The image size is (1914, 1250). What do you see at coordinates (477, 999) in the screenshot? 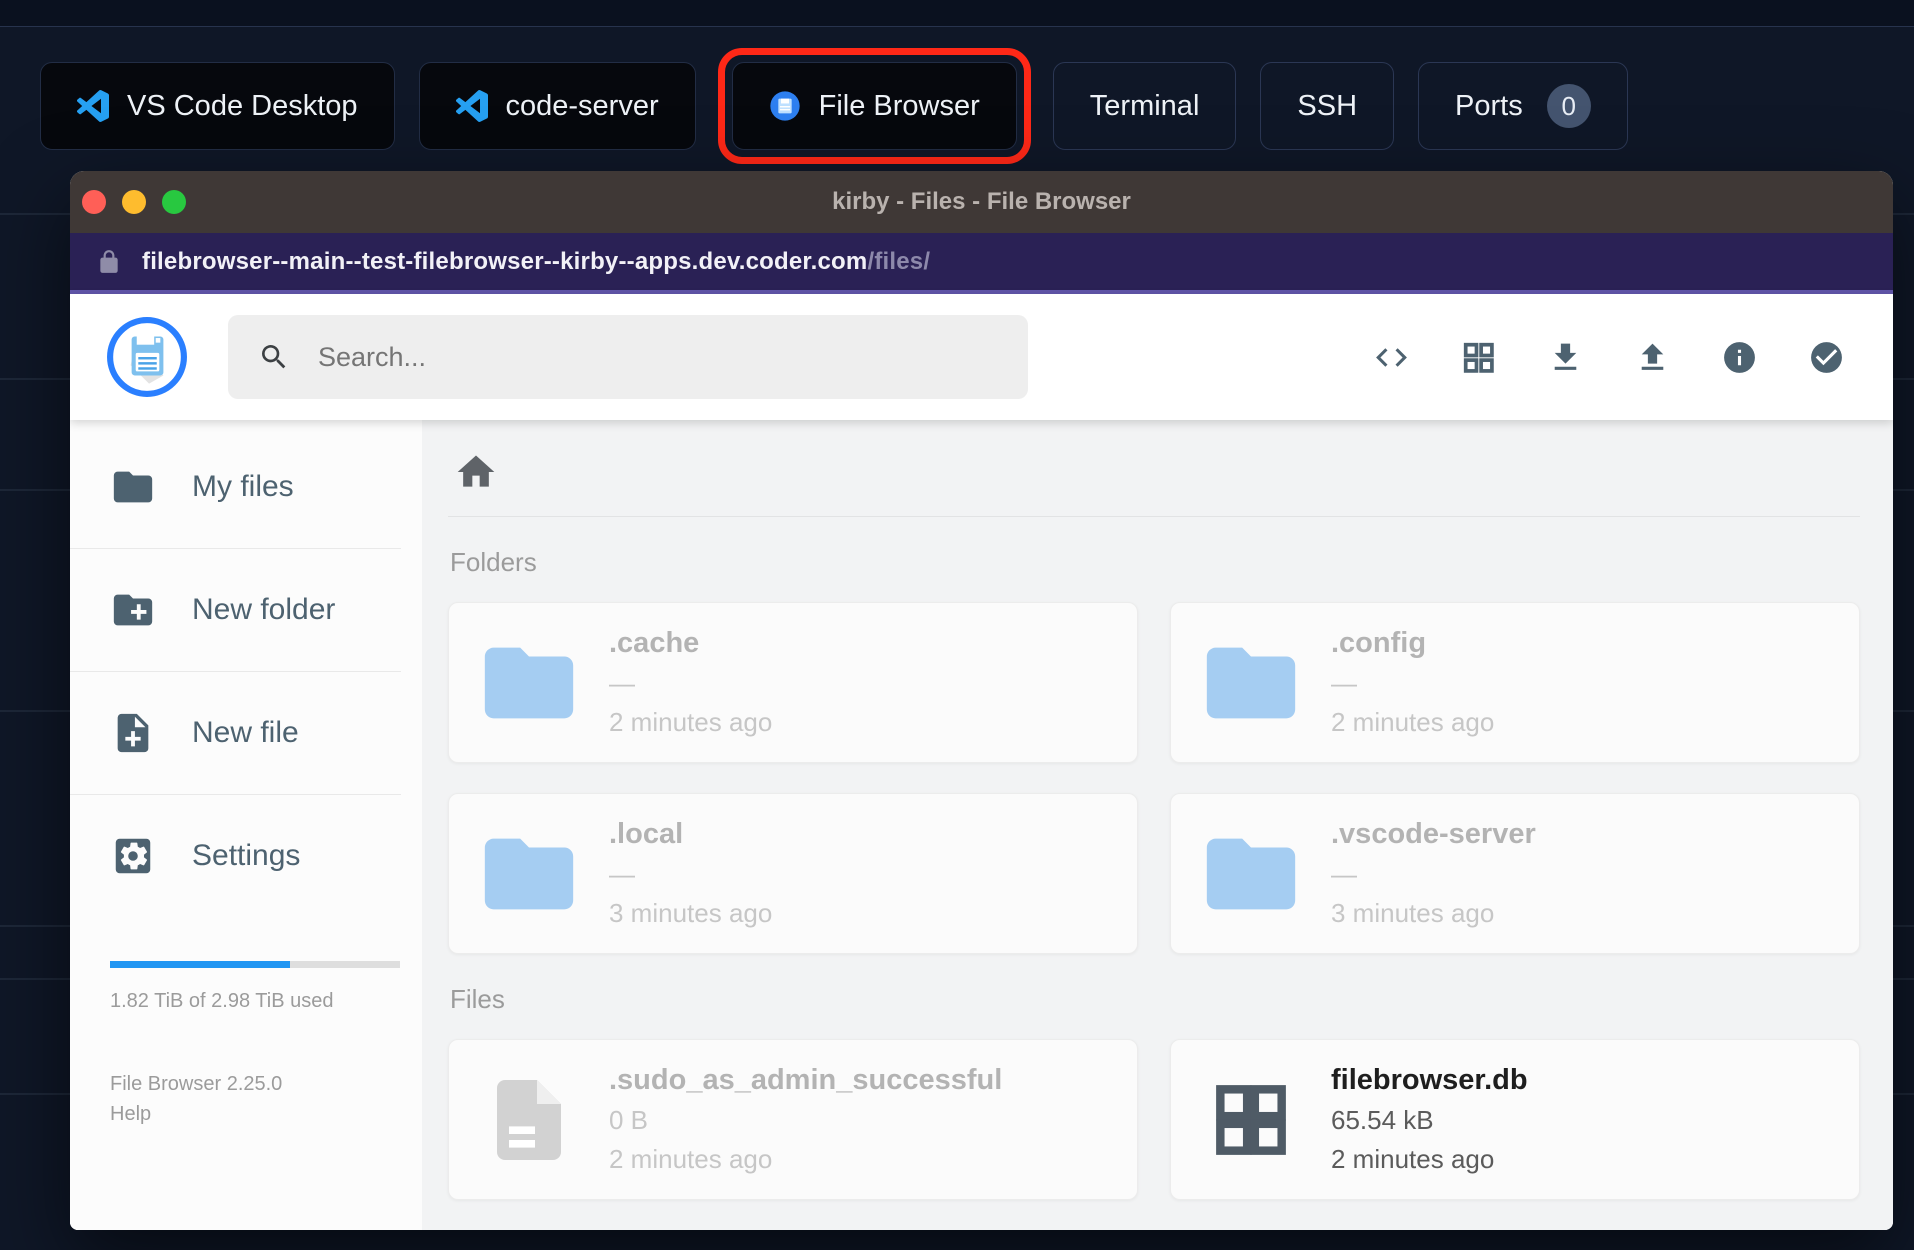
I see `files-section-label: Files` at bounding box center [477, 999].